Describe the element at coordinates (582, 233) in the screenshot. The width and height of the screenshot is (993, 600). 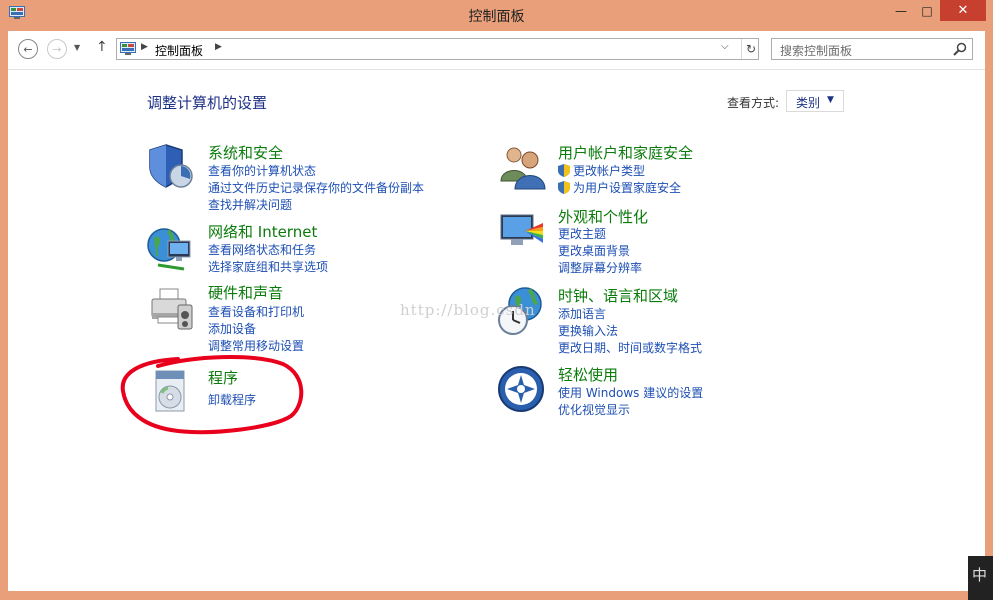
I see `link-change-theme: 更改主题` at that location.